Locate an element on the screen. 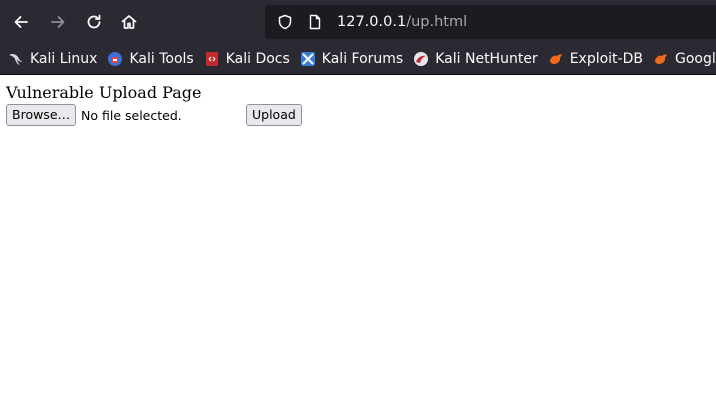 The height and width of the screenshot is (404, 716). bookmark-label: Kali Docs is located at coordinates (257, 59).